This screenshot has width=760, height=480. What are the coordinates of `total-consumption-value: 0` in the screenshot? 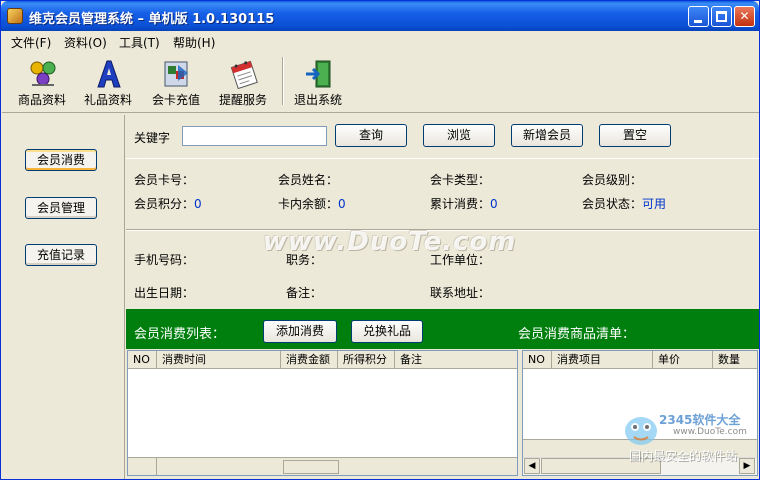 It's located at (494, 204).